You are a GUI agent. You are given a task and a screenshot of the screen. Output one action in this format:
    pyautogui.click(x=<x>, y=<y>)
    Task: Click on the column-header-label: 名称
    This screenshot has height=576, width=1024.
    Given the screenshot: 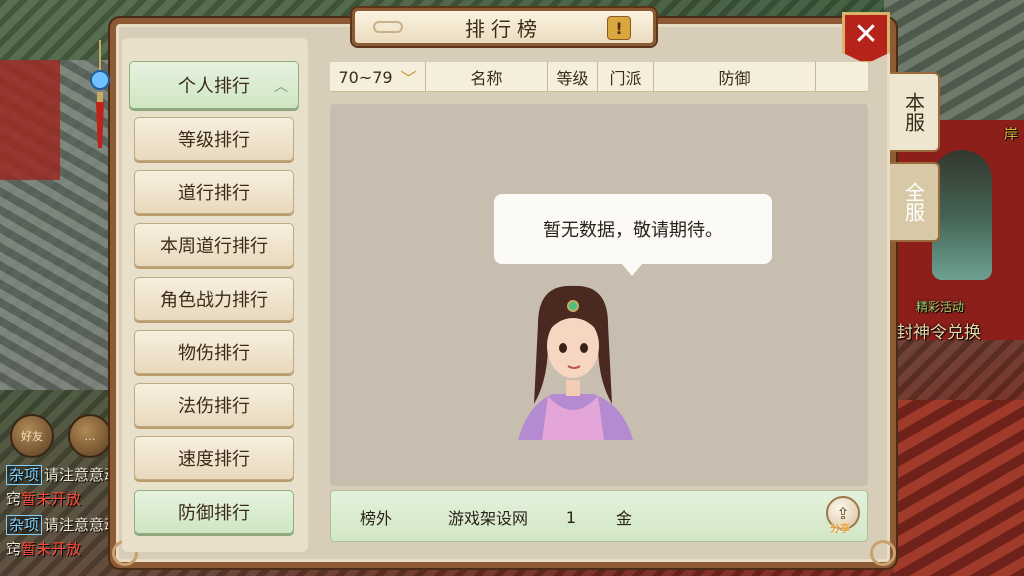 What is the action you would take?
    pyautogui.click(x=486, y=78)
    